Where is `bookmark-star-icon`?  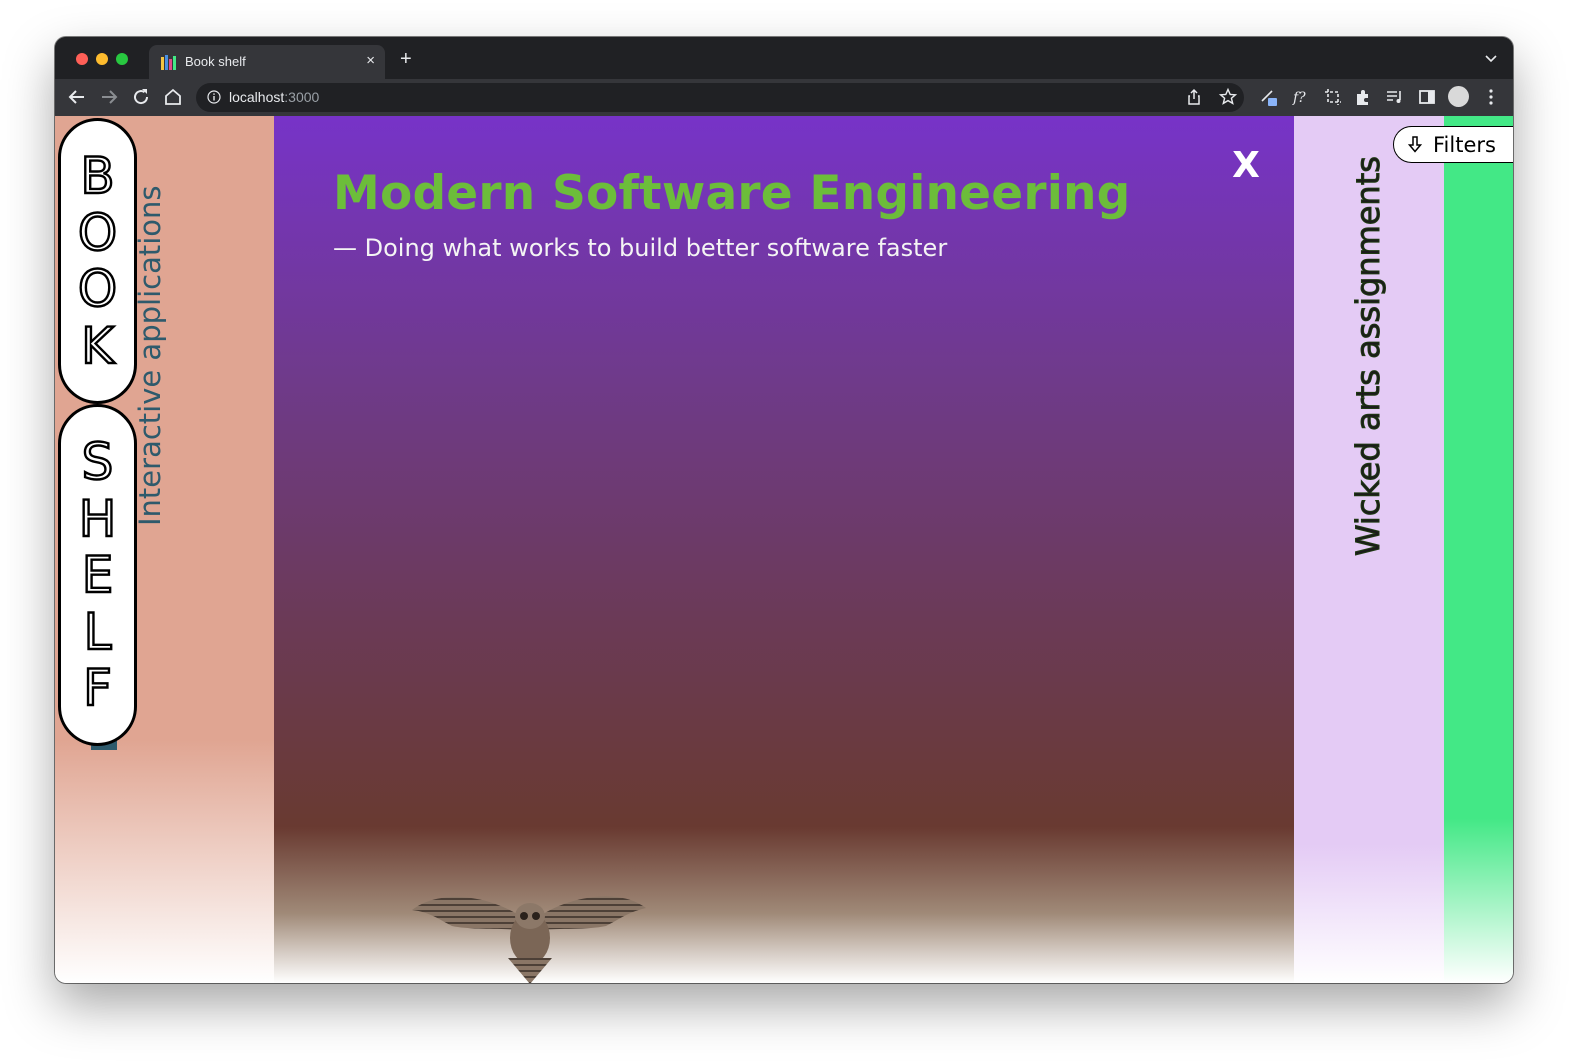 bookmark-star-icon is located at coordinates (1228, 97).